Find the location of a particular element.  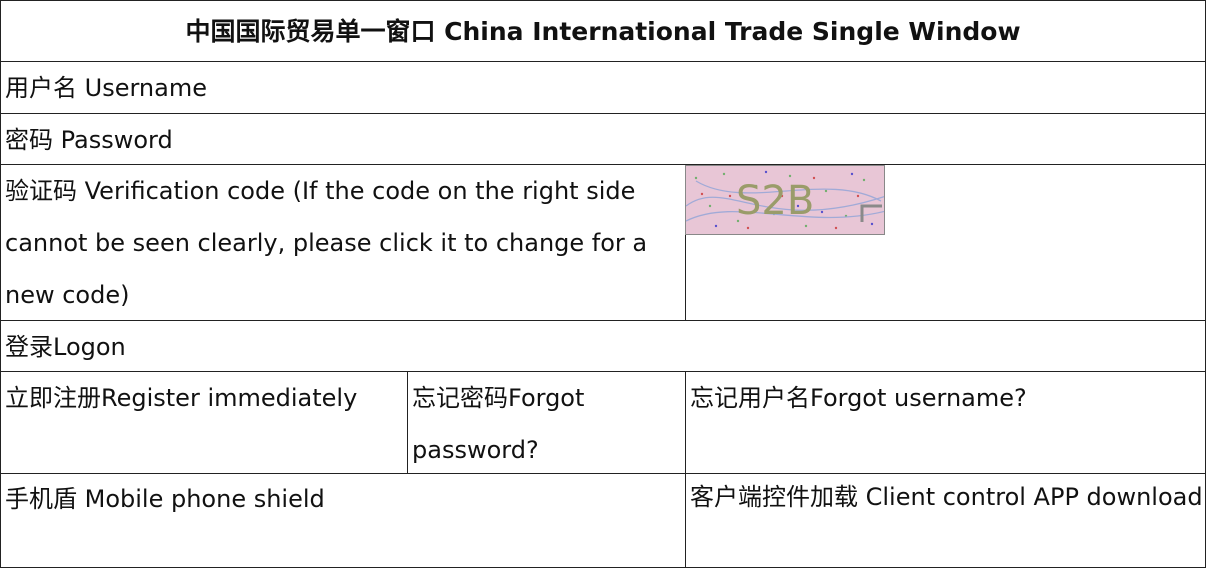

client-download-link: 客户端控件加载 Client control APP download is located at coordinates (945, 520).